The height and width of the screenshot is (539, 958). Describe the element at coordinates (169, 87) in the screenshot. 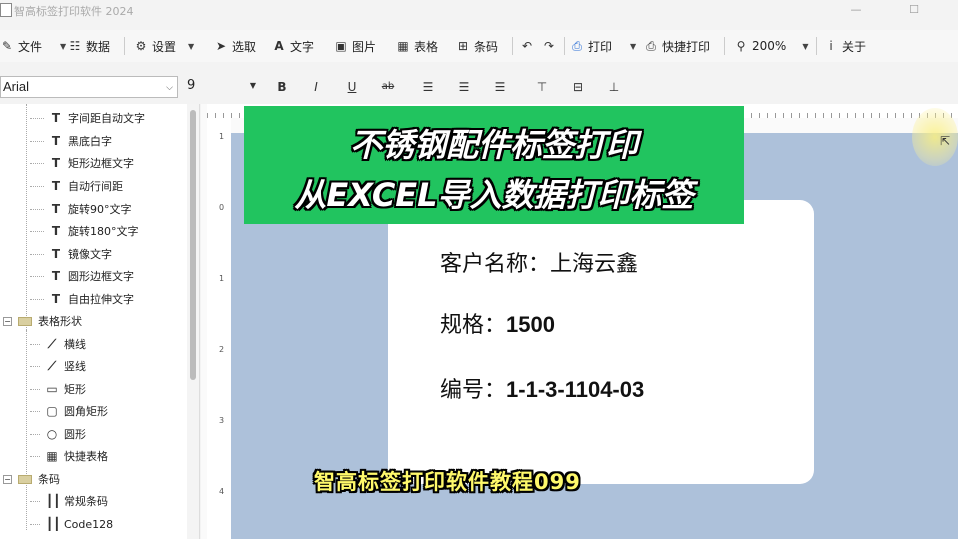

I see `chevron-down-icon: ⌵` at that location.